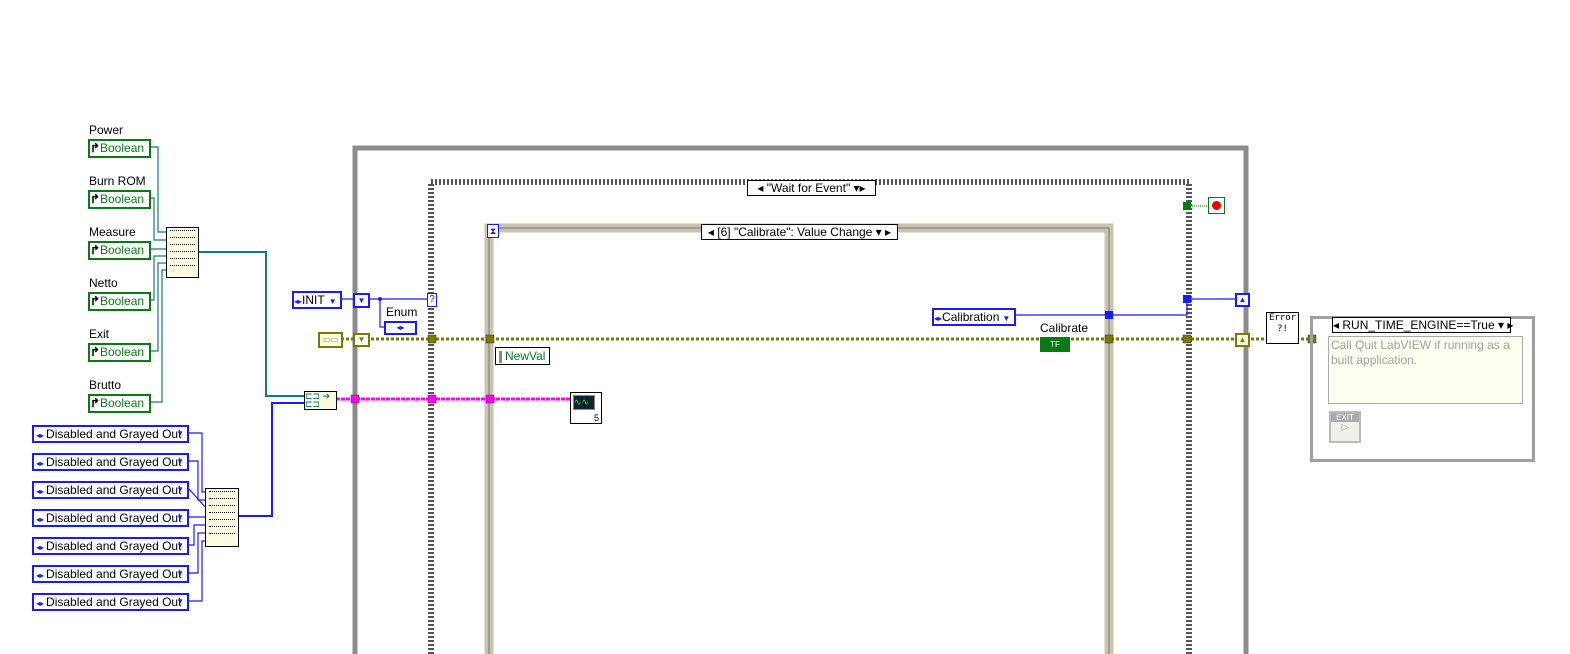 The height and width of the screenshot is (654, 1570). What do you see at coordinates (119, 301) in the screenshot?
I see `netto-terminal: ↱Boolean` at bounding box center [119, 301].